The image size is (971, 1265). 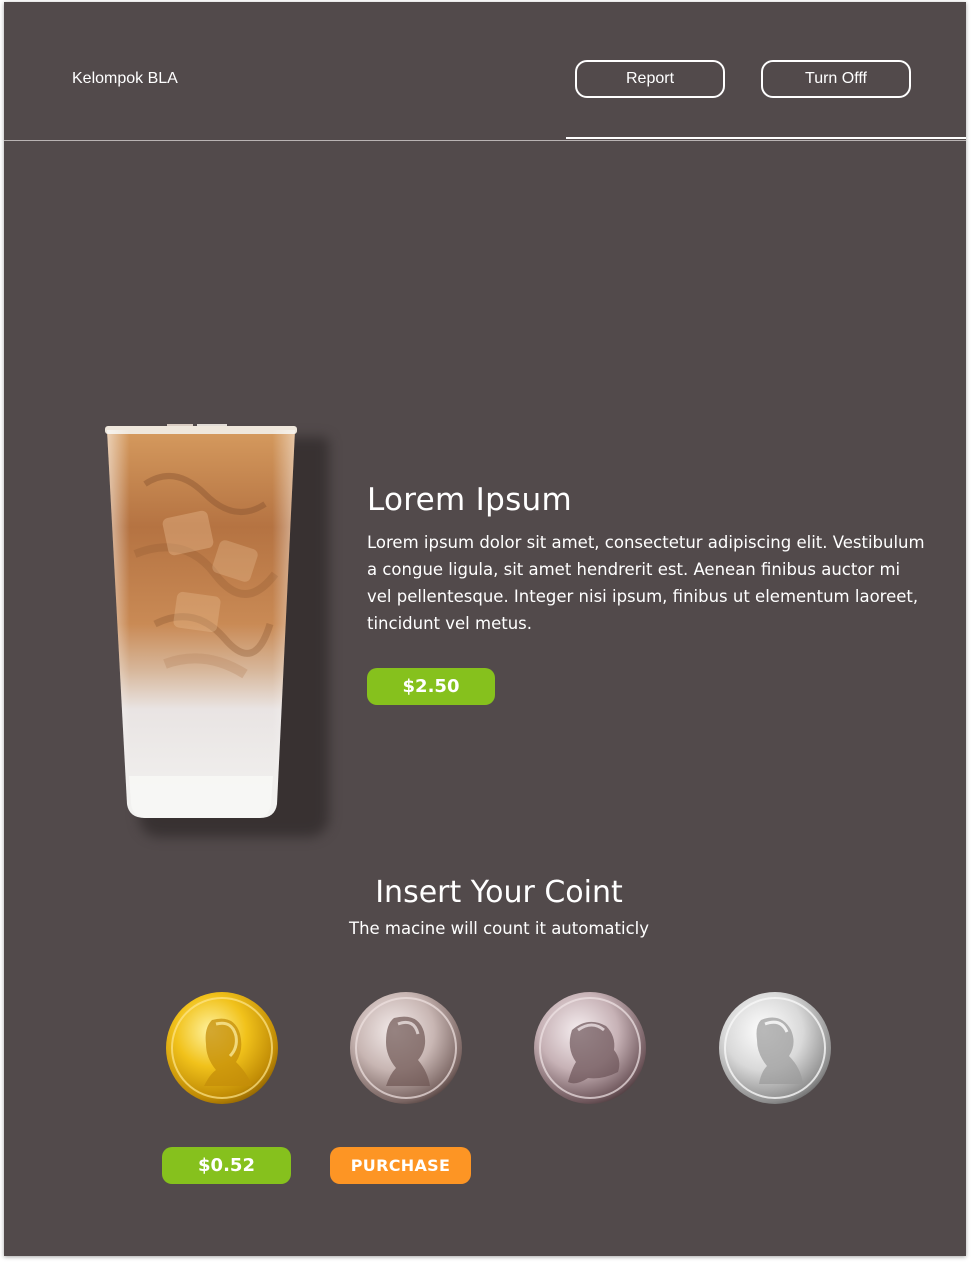 What do you see at coordinates (431, 686) in the screenshot?
I see `product-price-badge: $2.50` at bounding box center [431, 686].